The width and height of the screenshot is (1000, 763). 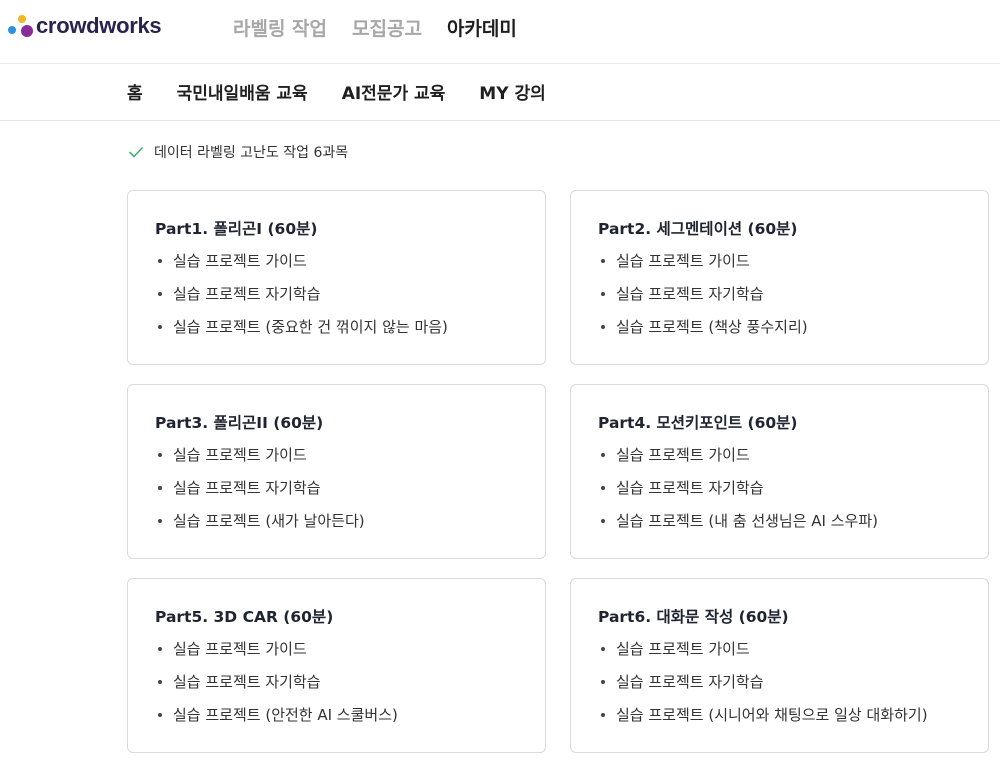 I want to click on main-nav: 라벨링 작업 모집공고 아카데미, so click(x=387, y=27).